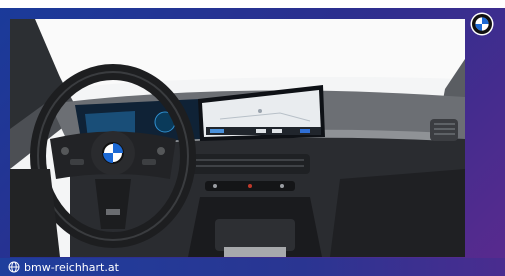 The width and height of the screenshot is (505, 276). I want to click on bmw-logo-icon, so click(482, 24).